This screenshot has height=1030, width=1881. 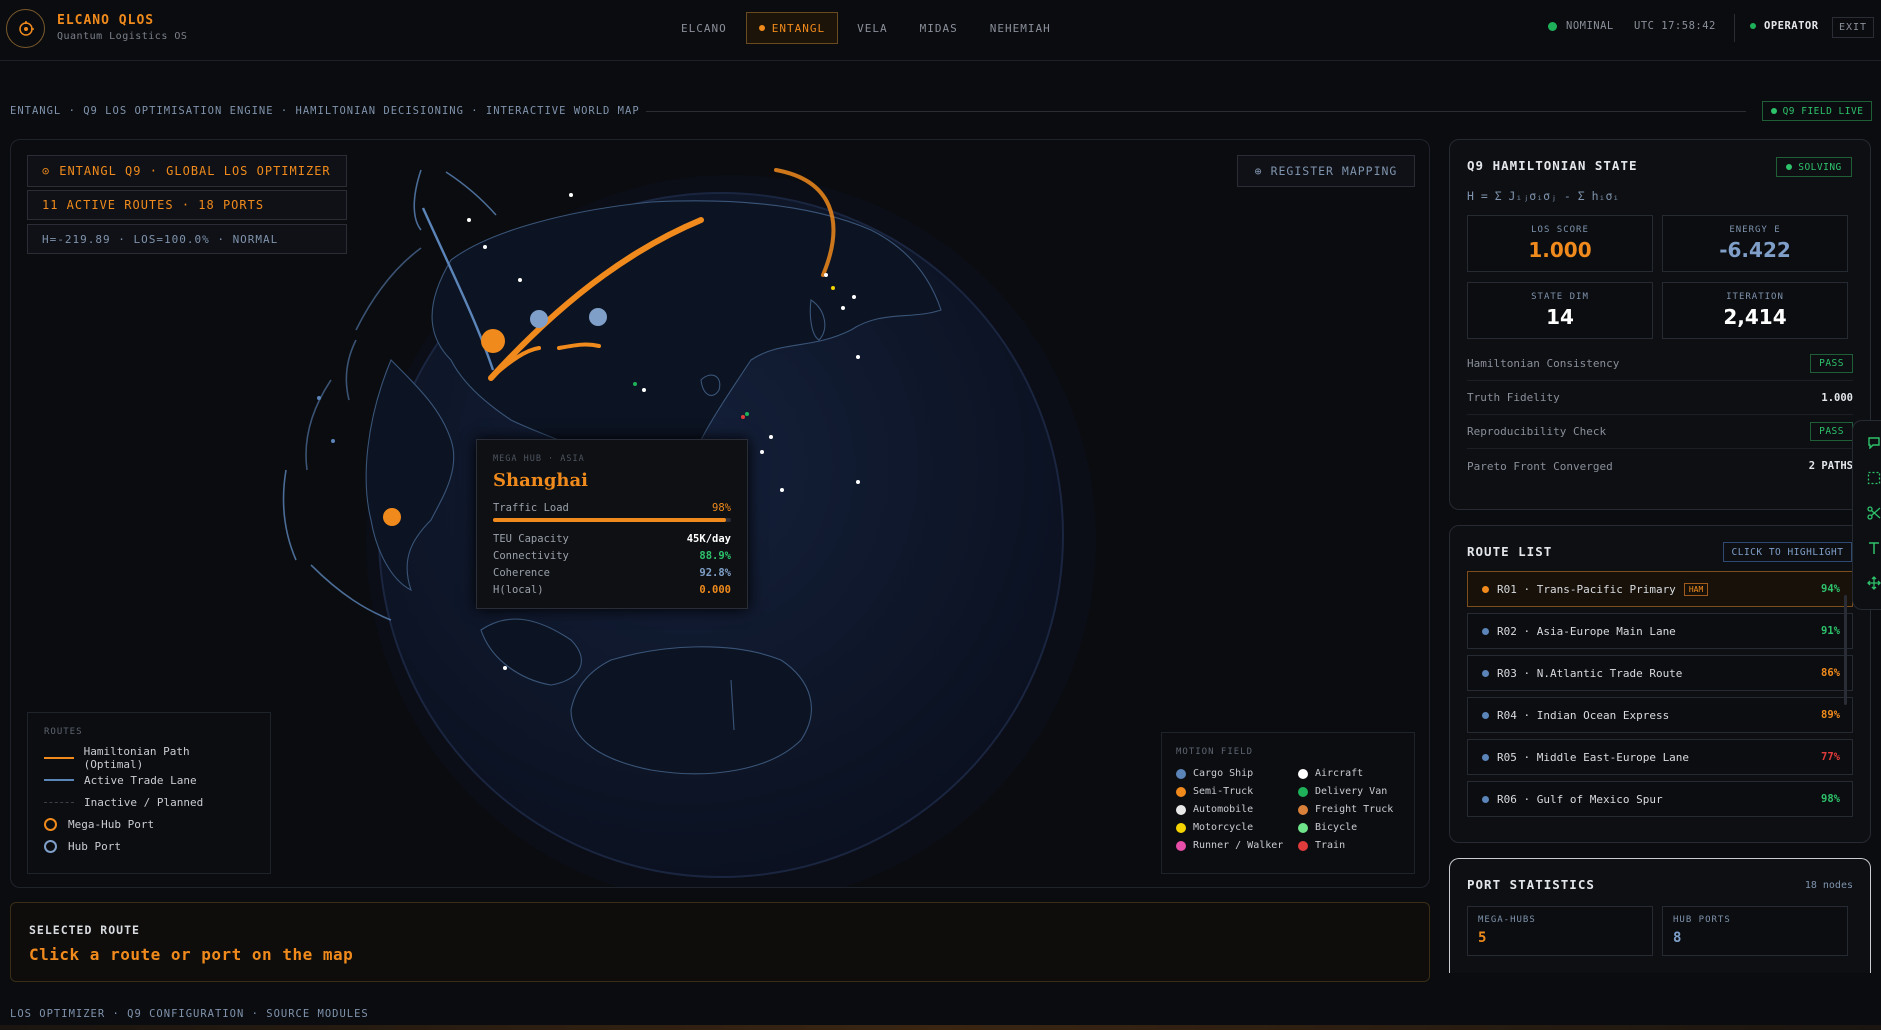 I want to click on metric-card: LOS SCORE 1.000, so click(x=1560, y=243).